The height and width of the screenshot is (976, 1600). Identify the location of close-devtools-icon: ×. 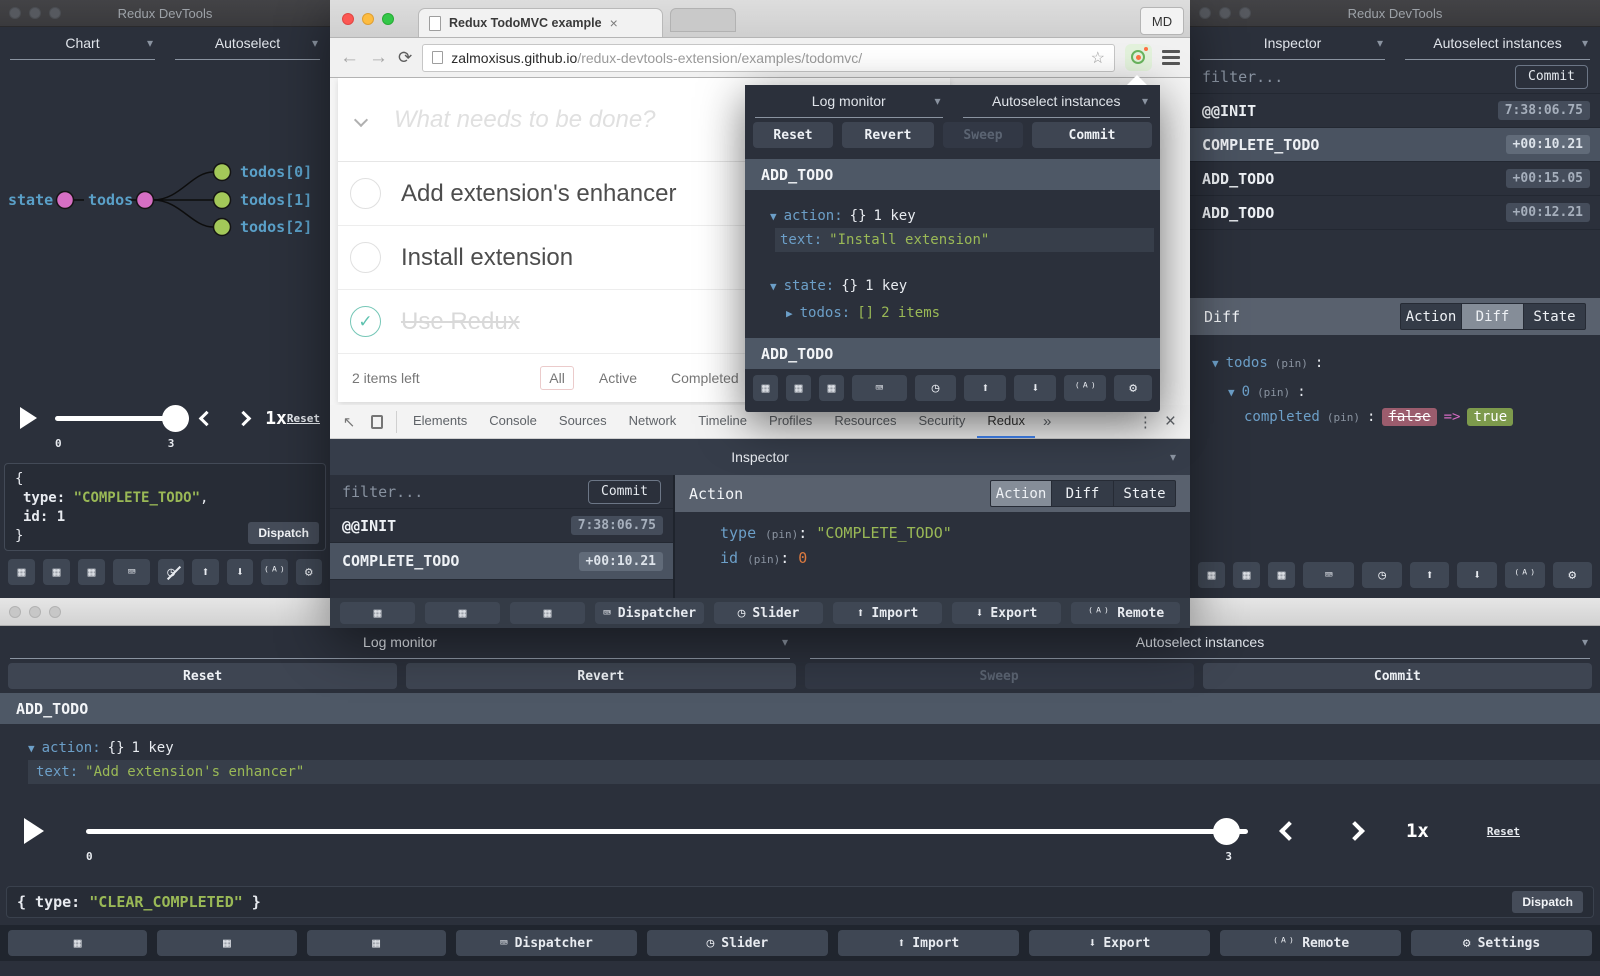
(1170, 422).